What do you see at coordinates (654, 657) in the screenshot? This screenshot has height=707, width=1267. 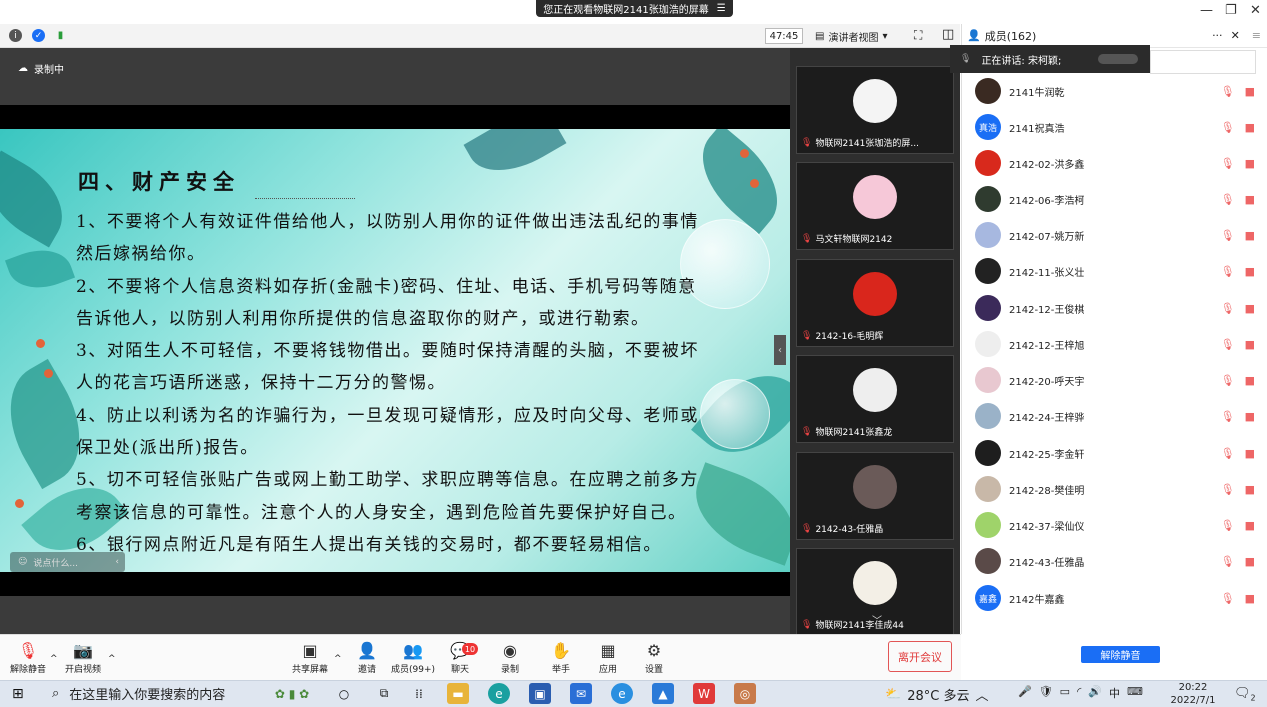 I see `settings-button: ⚙ 设置` at bounding box center [654, 657].